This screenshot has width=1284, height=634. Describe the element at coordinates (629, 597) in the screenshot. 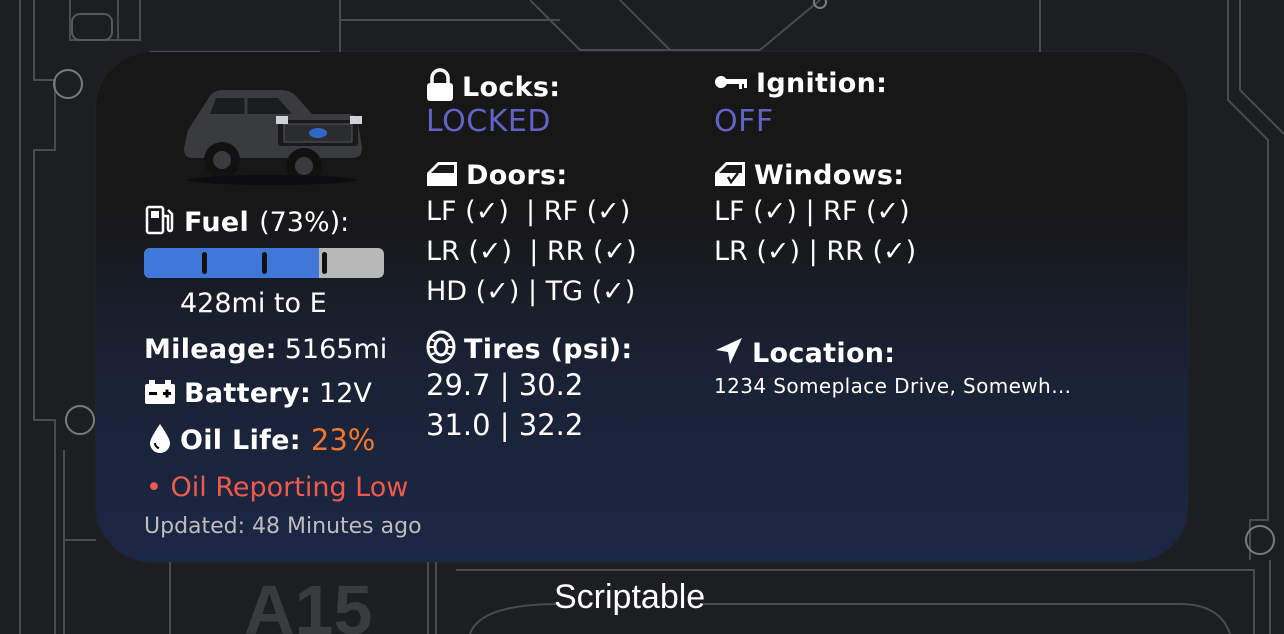

I see `app-label-scriptable: Scriptable` at that location.